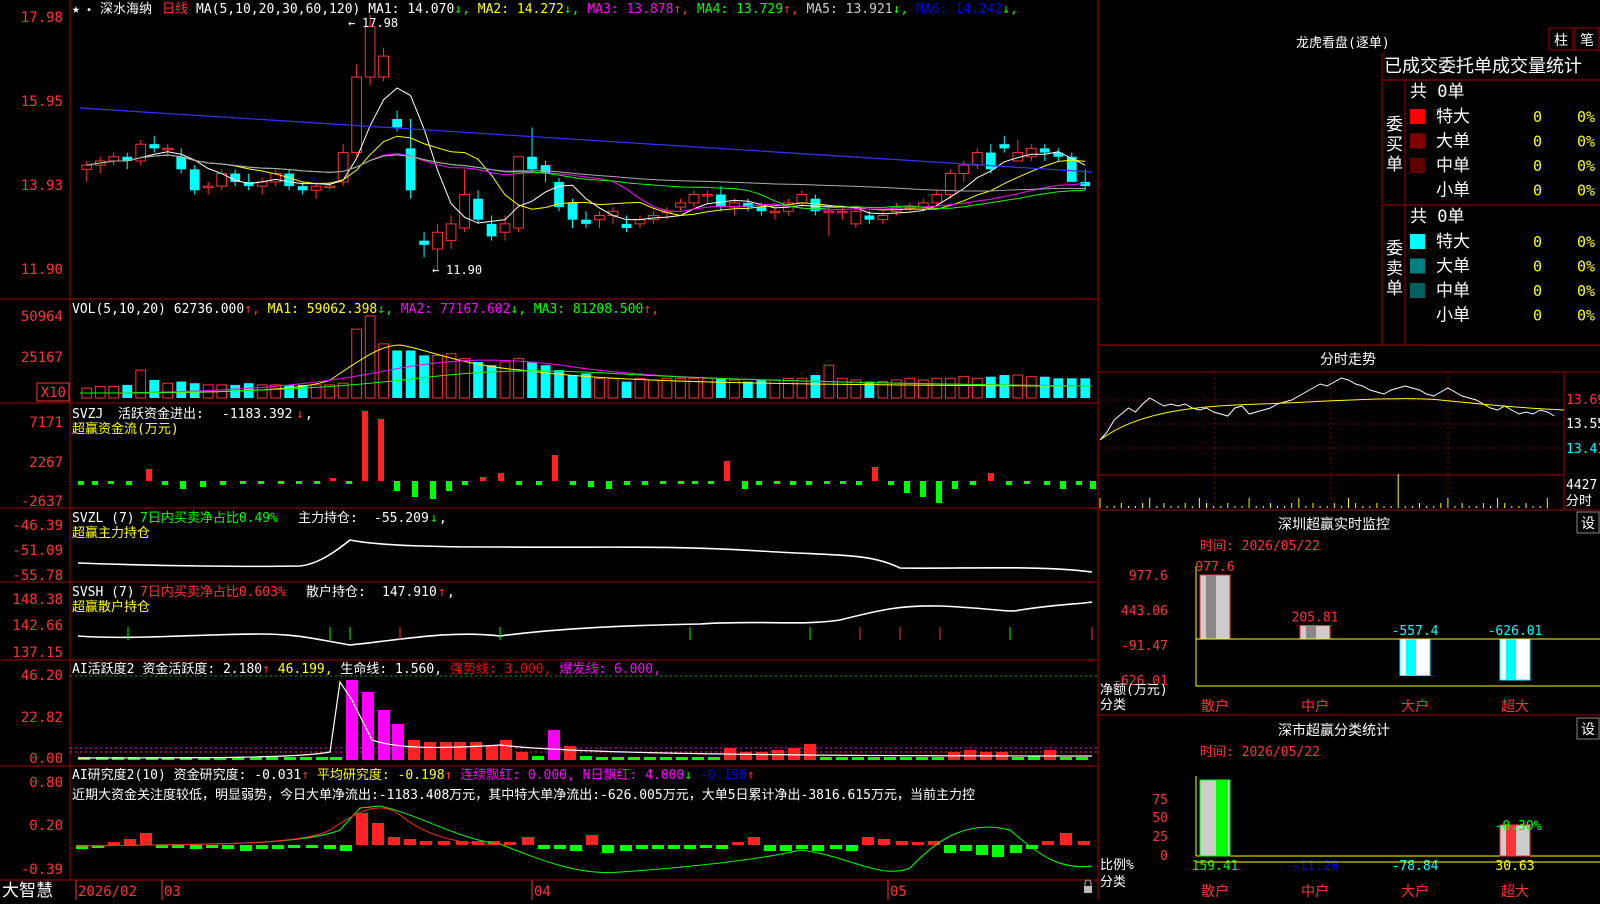  What do you see at coordinates (1144, 646) in the screenshot?
I see `sz-monitor-y-3: -91.47` at bounding box center [1144, 646].